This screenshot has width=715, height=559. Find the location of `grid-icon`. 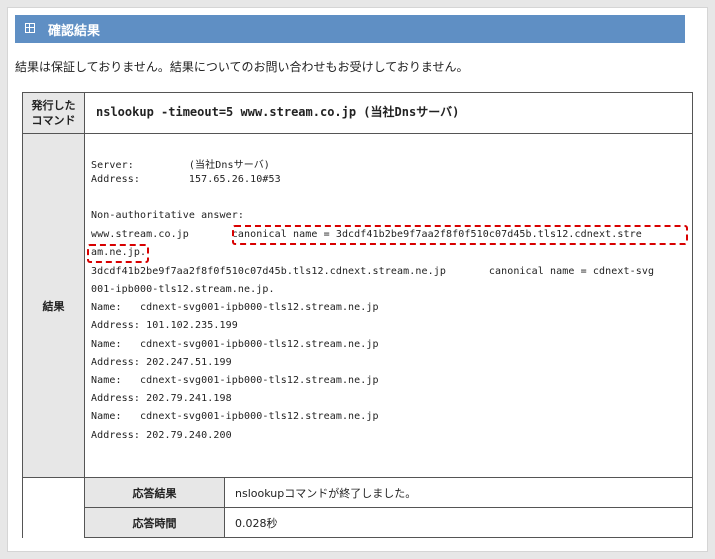

grid-icon is located at coordinates (30, 28).